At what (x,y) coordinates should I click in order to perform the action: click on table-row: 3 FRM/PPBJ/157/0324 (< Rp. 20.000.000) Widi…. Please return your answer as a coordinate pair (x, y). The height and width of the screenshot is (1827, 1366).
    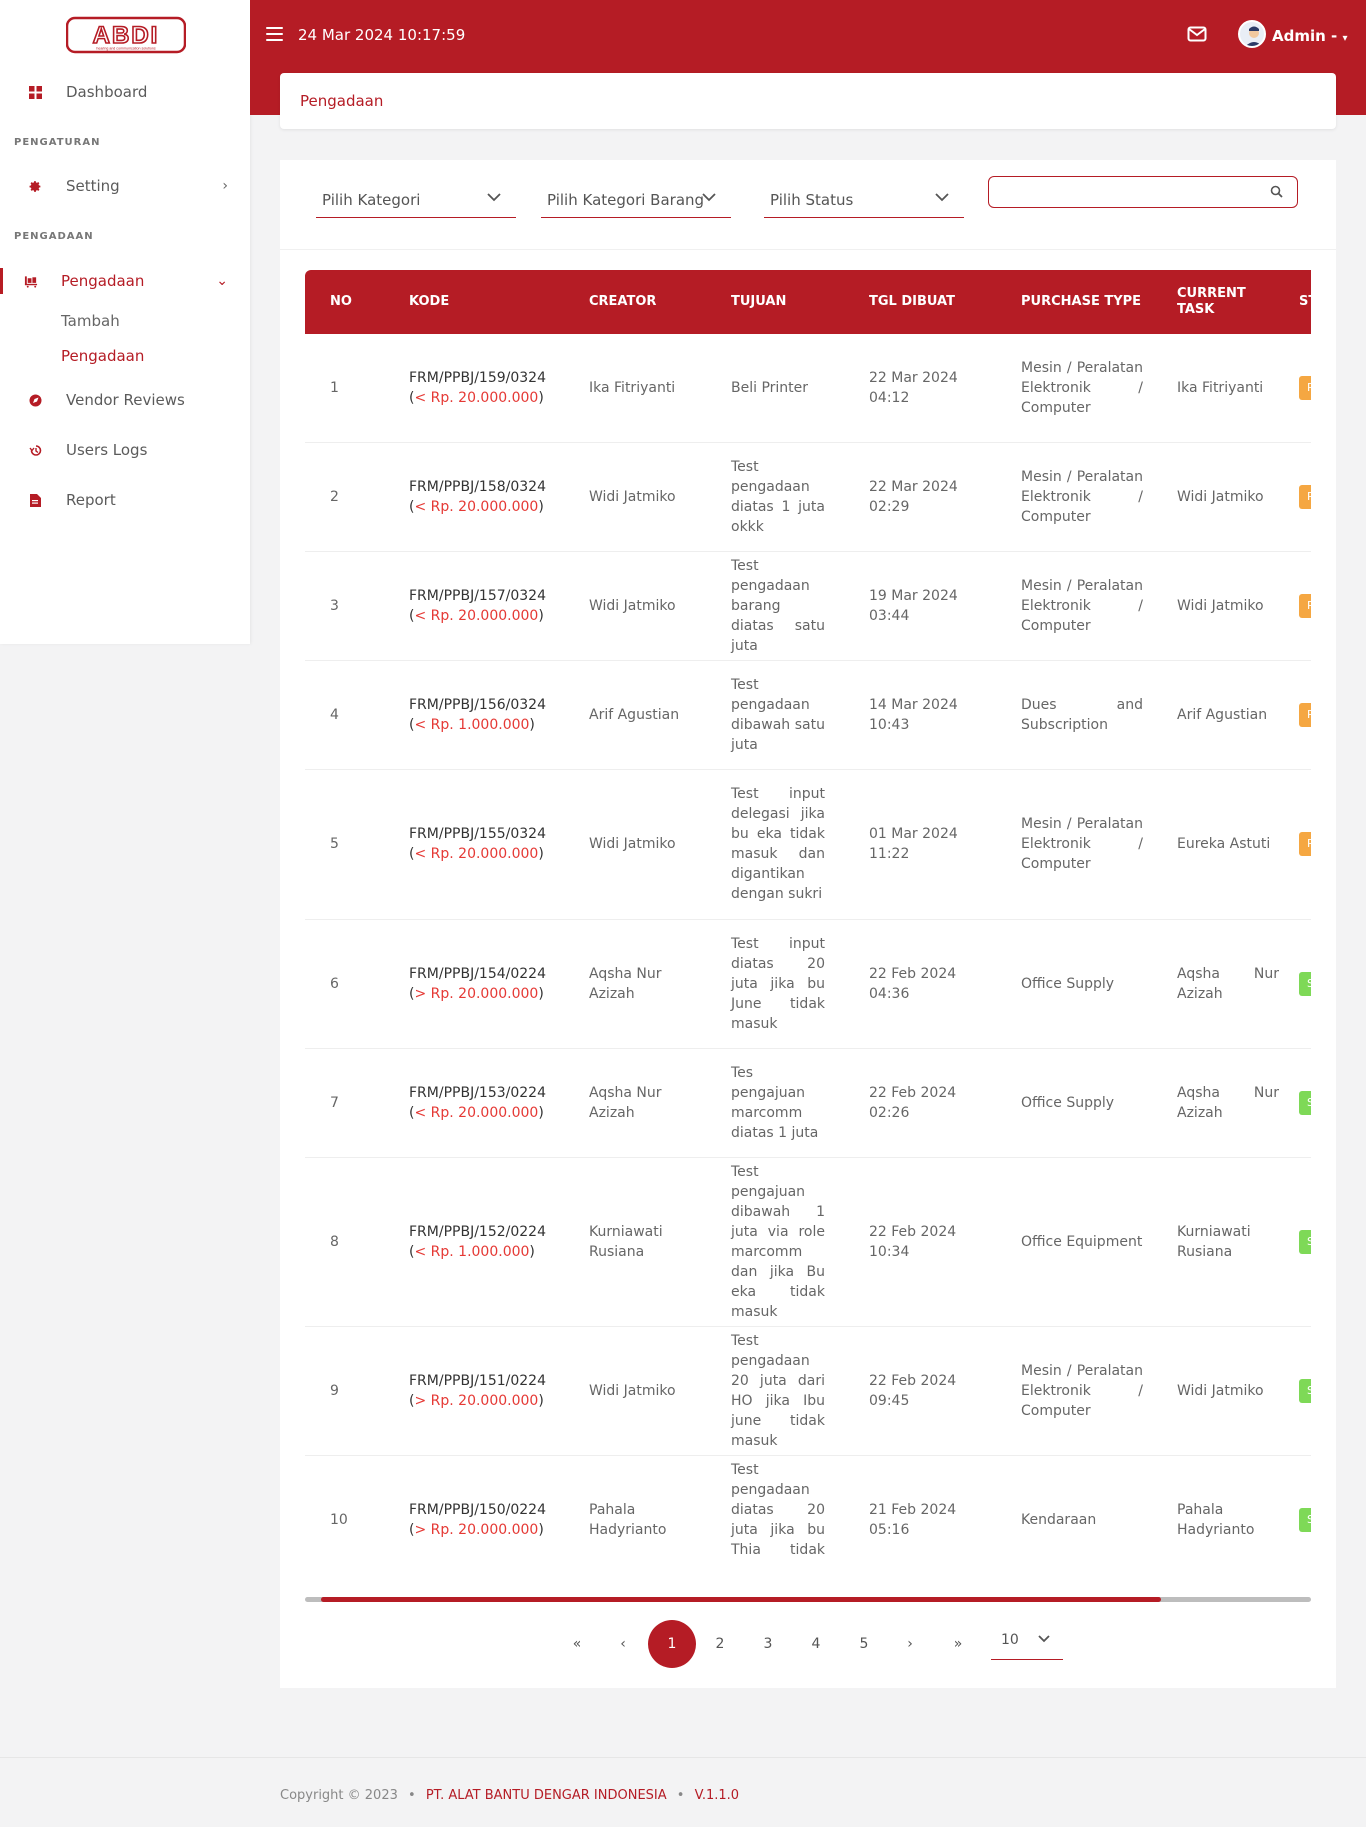
    Looking at the image, I should click on (808, 606).